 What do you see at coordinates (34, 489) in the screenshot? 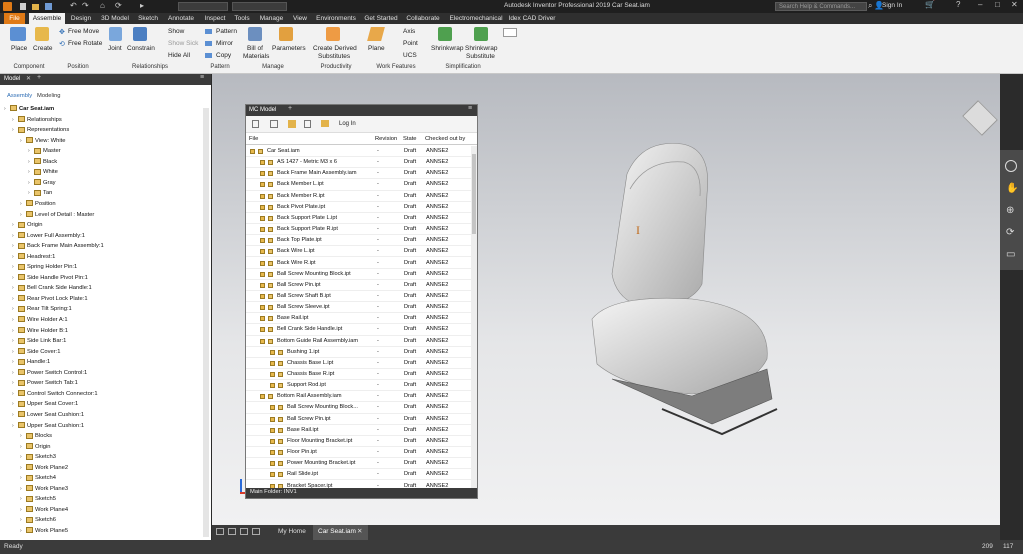
I see `tree-item: › Work Plane3` at bounding box center [34, 489].